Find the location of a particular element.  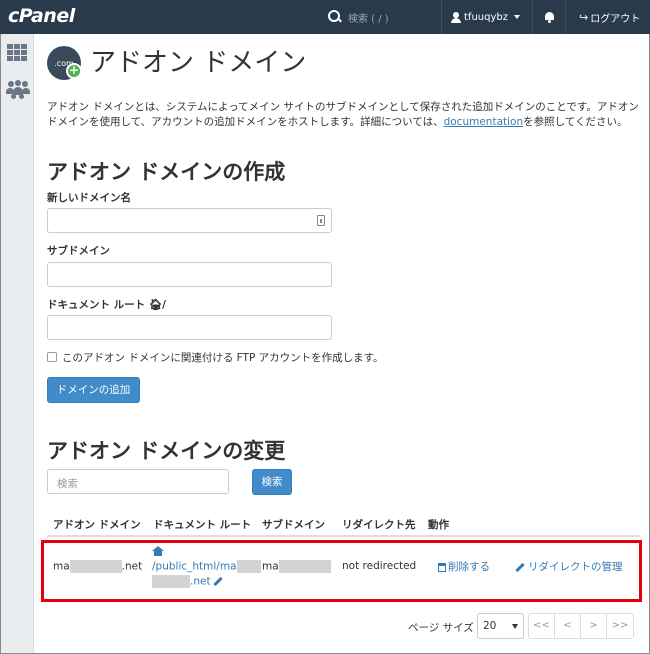

docroot-input is located at coordinates (189, 327).